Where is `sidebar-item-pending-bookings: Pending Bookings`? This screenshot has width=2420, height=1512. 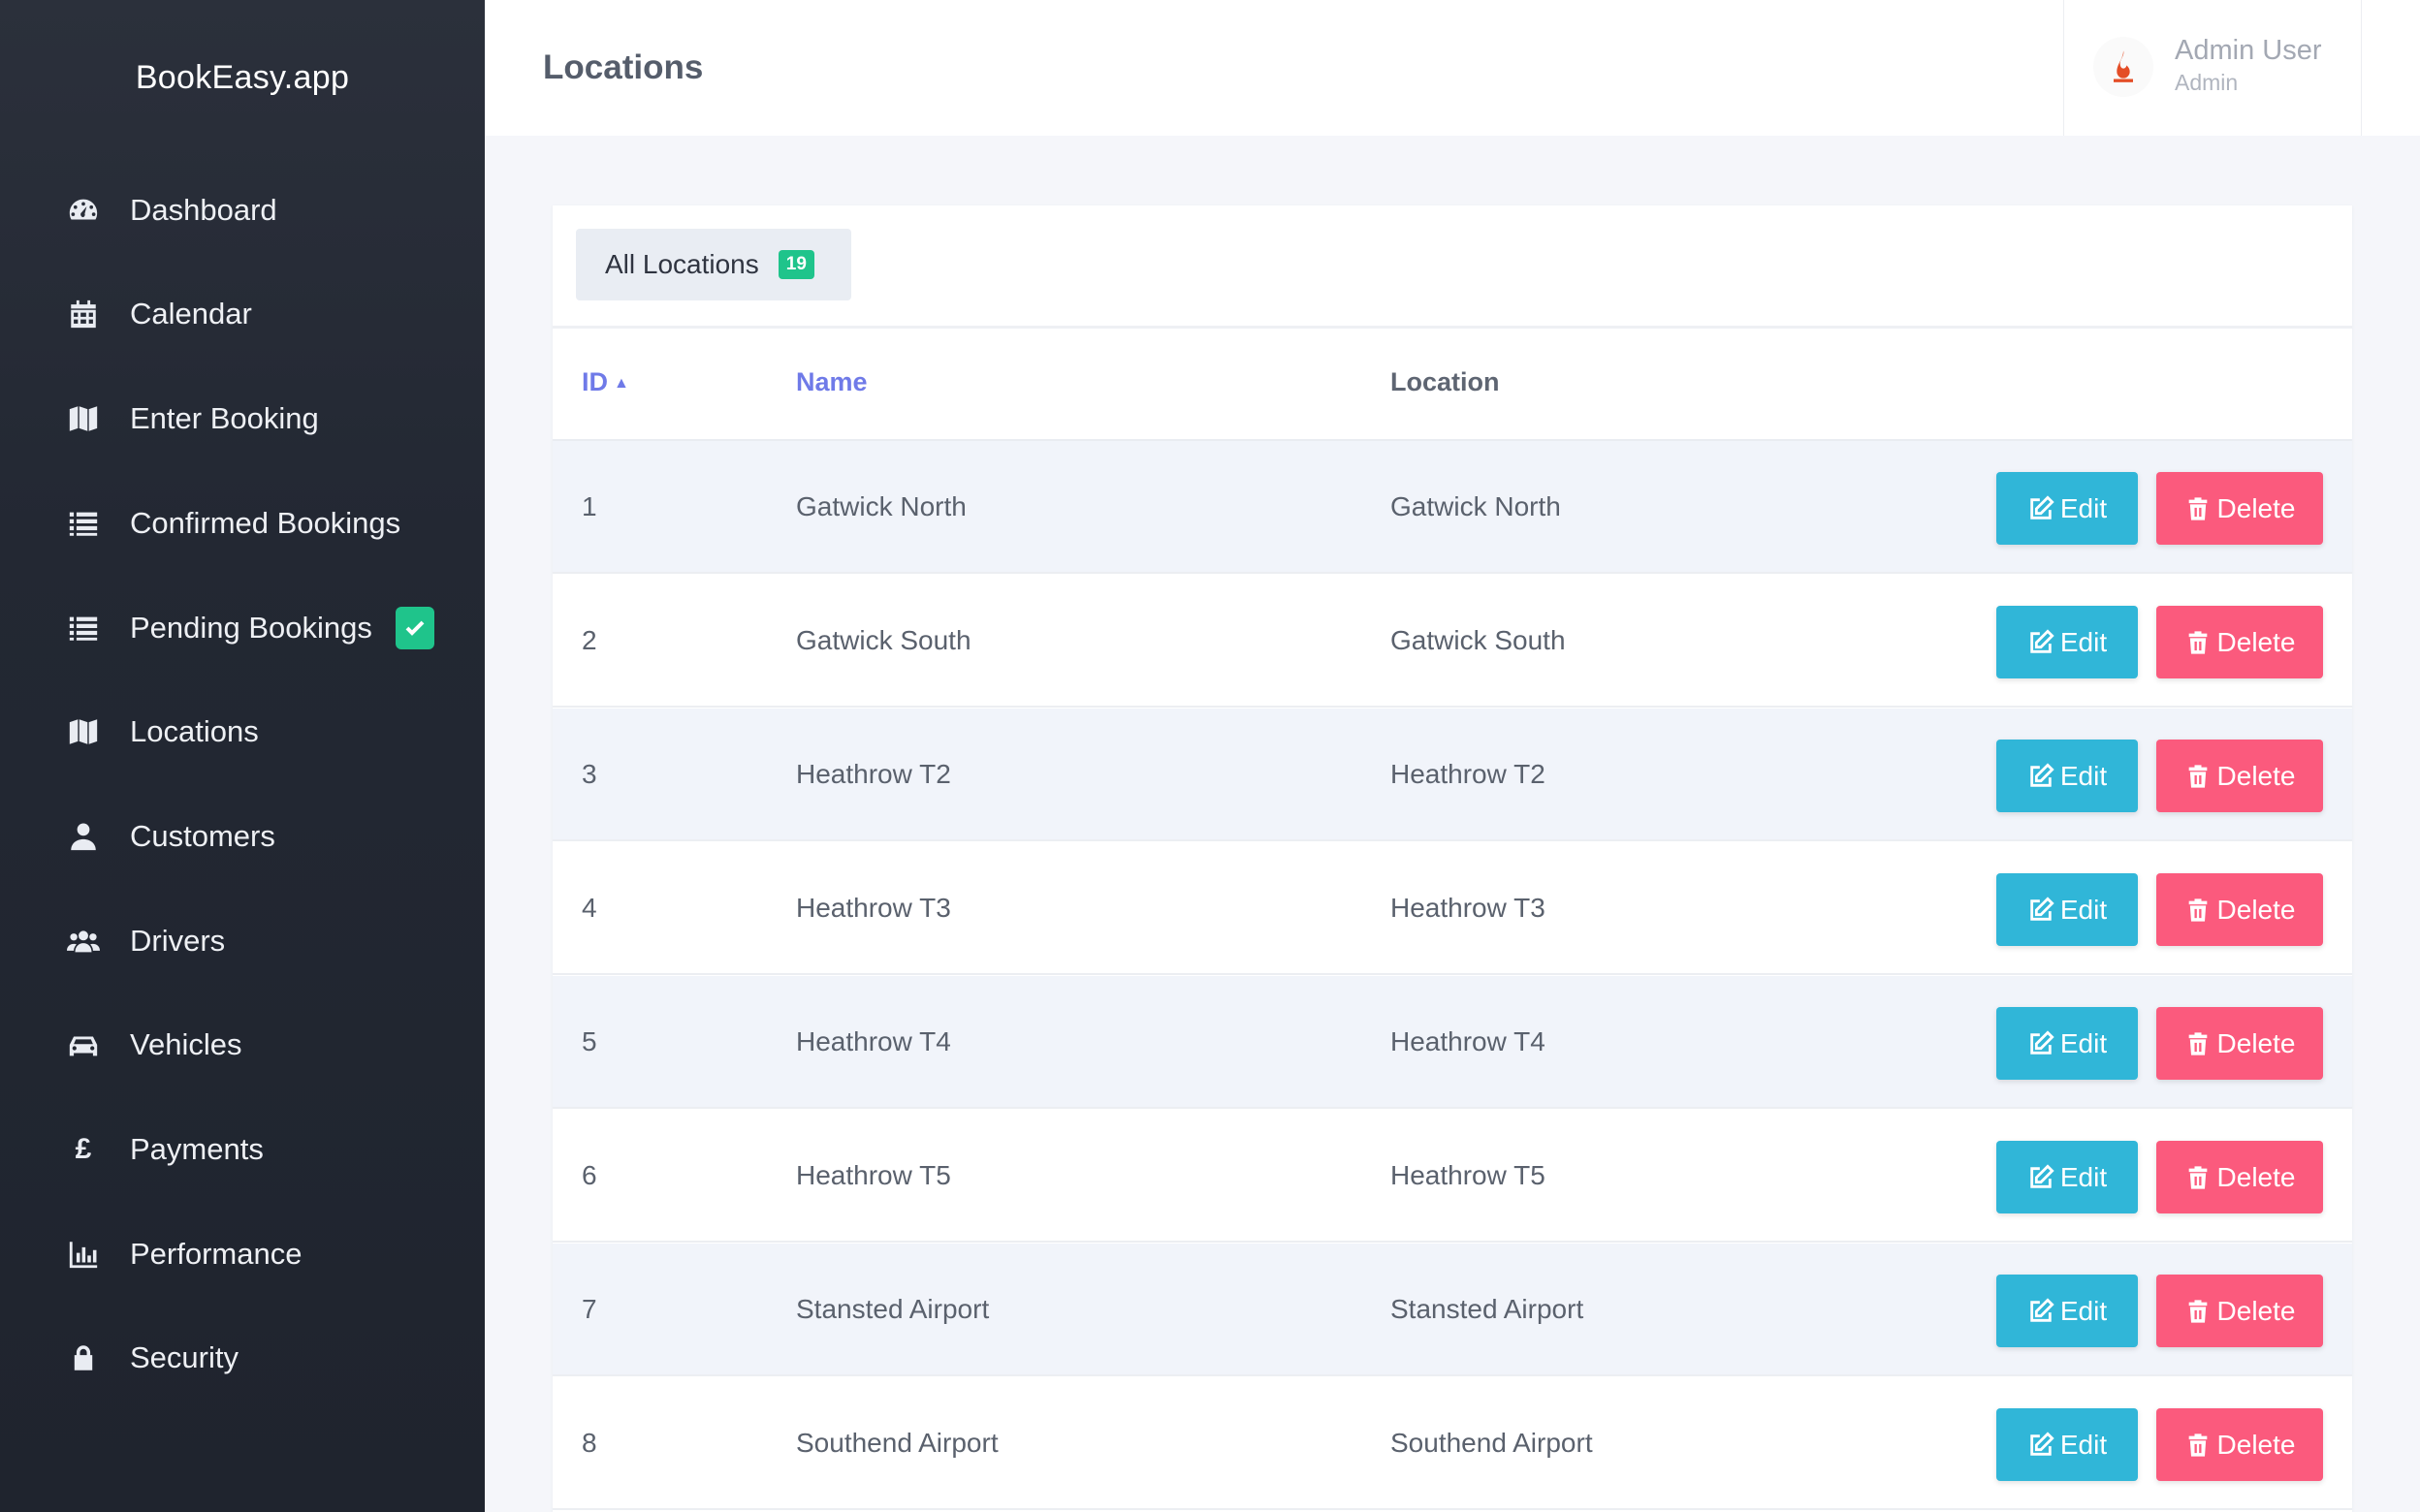 sidebar-item-pending-bookings: Pending Bookings is located at coordinates (242, 628).